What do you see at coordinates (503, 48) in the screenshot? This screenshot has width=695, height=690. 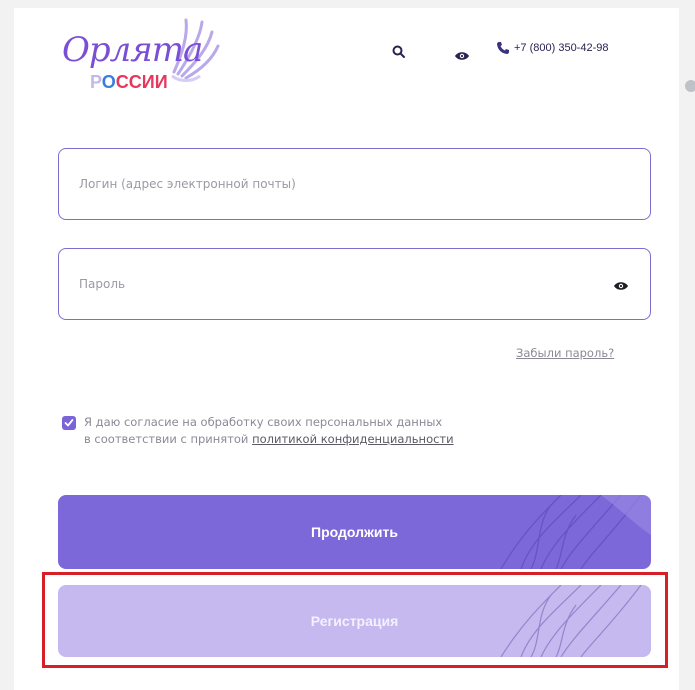 I see `phone-icon` at bounding box center [503, 48].